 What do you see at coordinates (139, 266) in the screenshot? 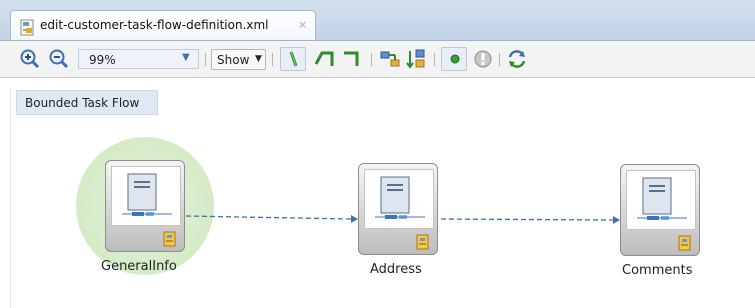
I see `activity-label-generalinfo: GeneralInfo` at bounding box center [139, 266].